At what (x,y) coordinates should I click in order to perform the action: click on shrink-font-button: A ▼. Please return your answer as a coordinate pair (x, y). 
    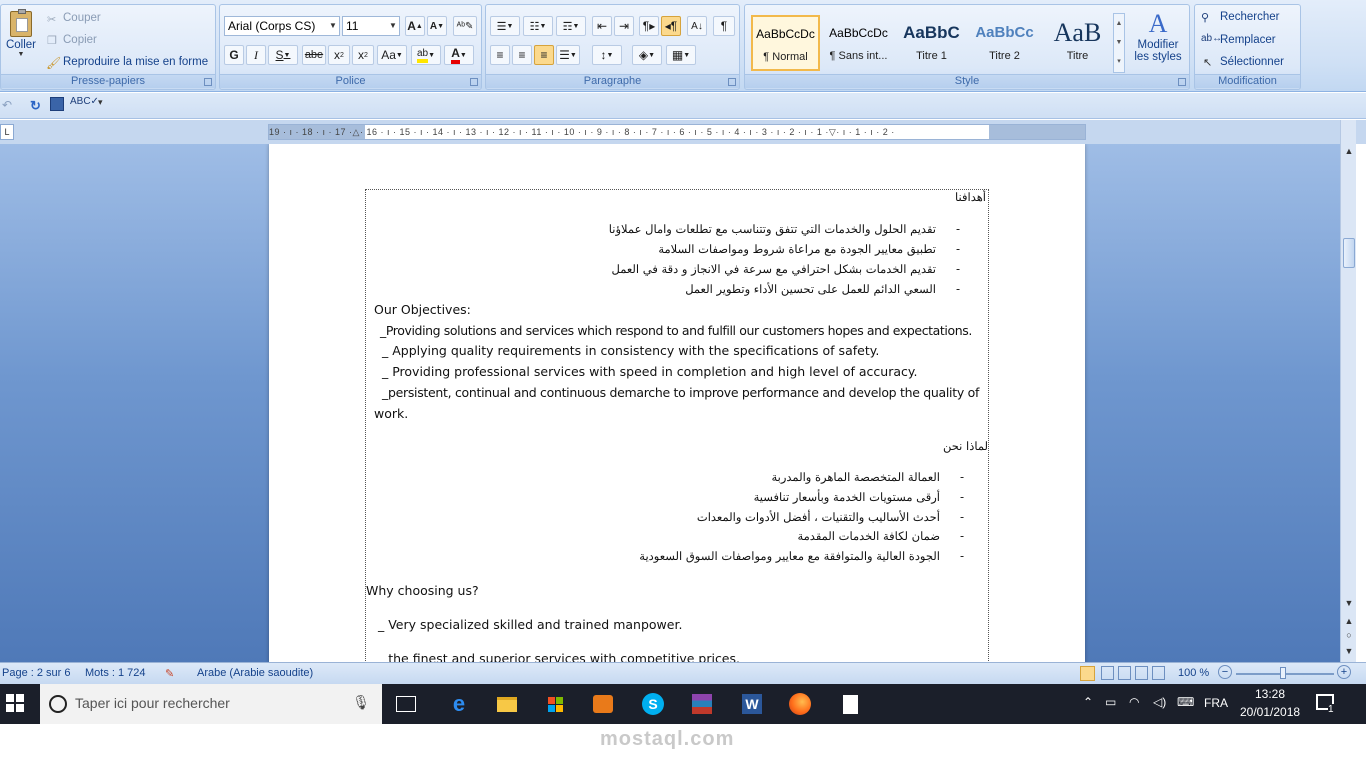
    Looking at the image, I should click on (437, 26).